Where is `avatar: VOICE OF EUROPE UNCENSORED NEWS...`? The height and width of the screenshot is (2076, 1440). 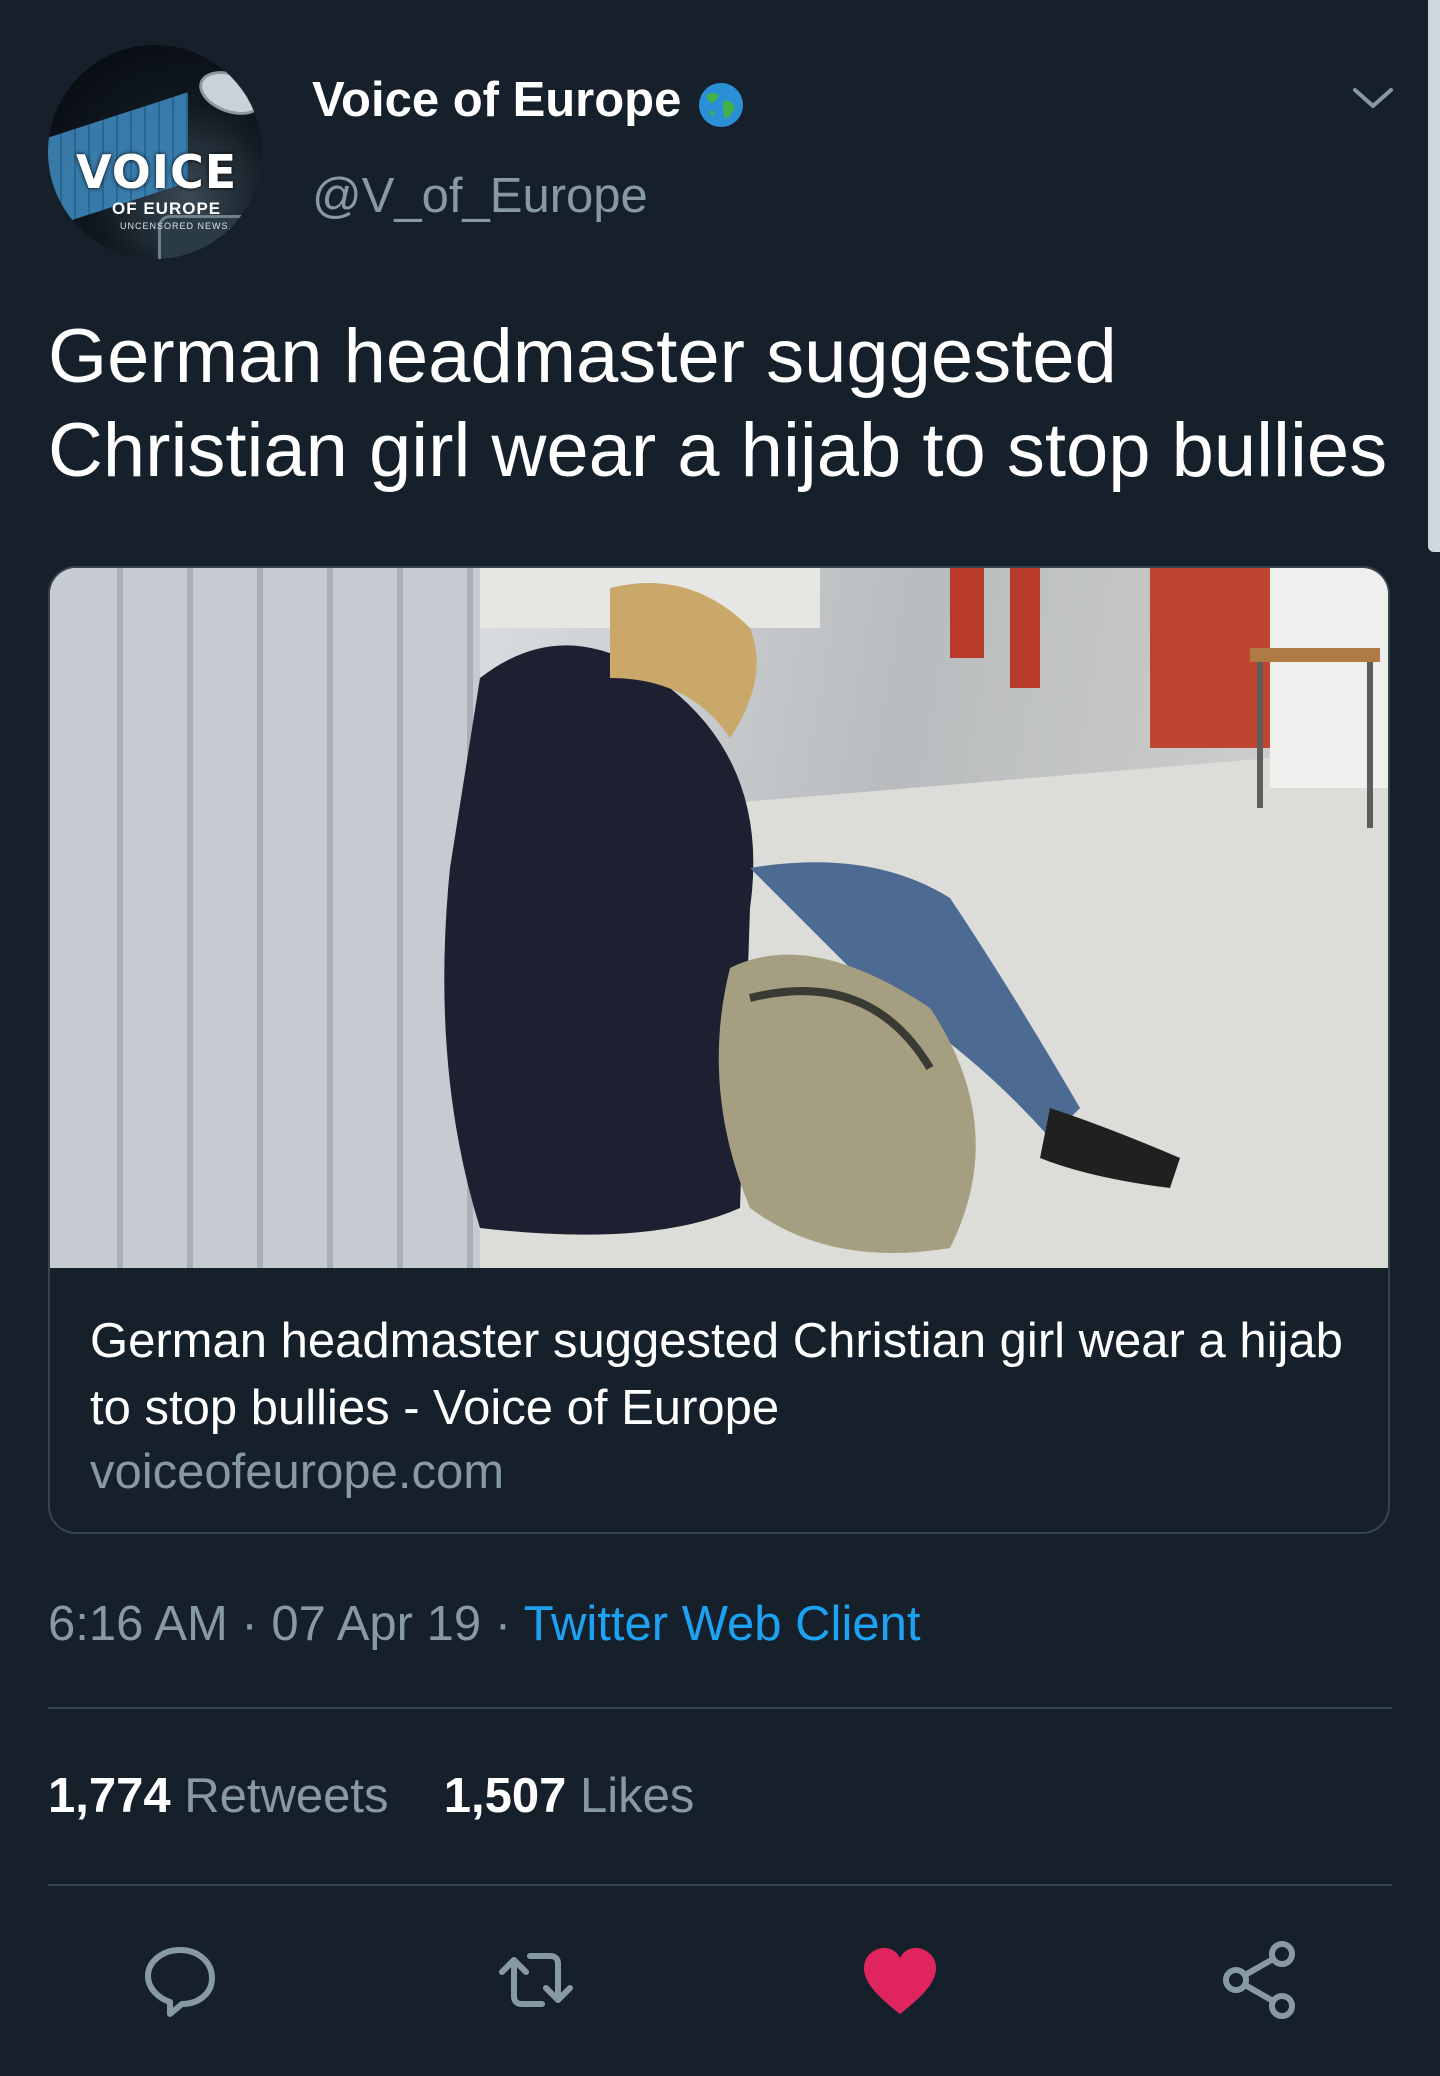 avatar: VOICE OF EUROPE UNCENSORED NEWS... is located at coordinates (155, 152).